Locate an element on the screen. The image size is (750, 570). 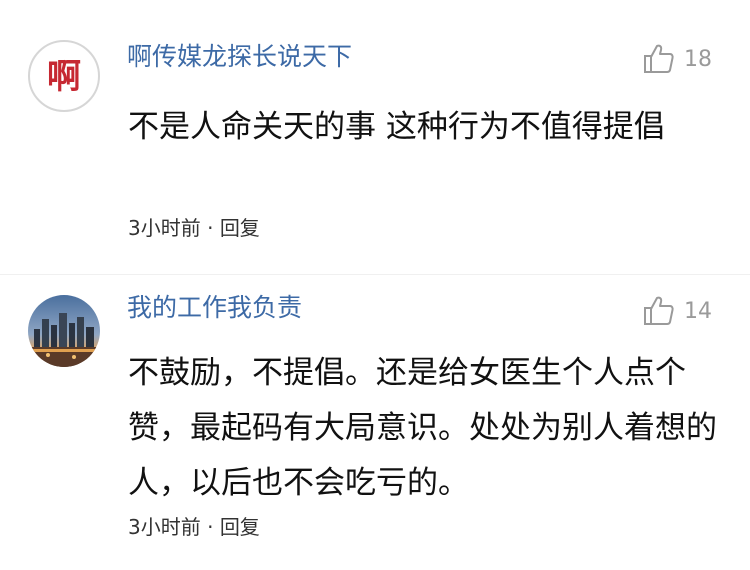
avatar: 啊 is located at coordinates (64, 76).